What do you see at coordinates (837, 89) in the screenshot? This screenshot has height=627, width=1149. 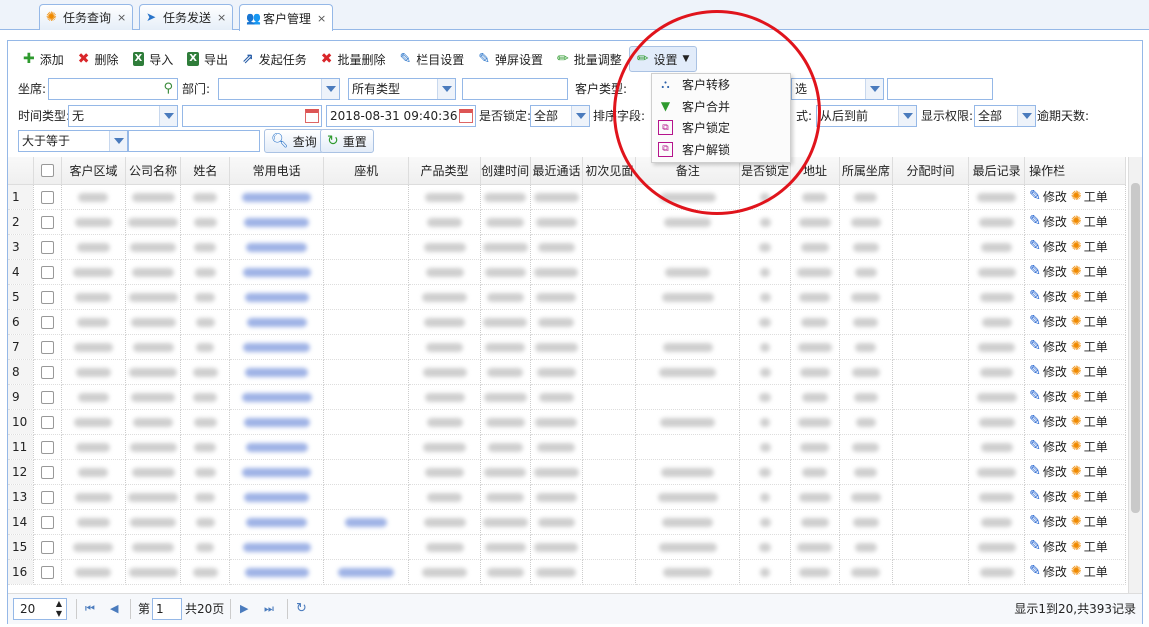 I see `customer-type-select: 选` at bounding box center [837, 89].